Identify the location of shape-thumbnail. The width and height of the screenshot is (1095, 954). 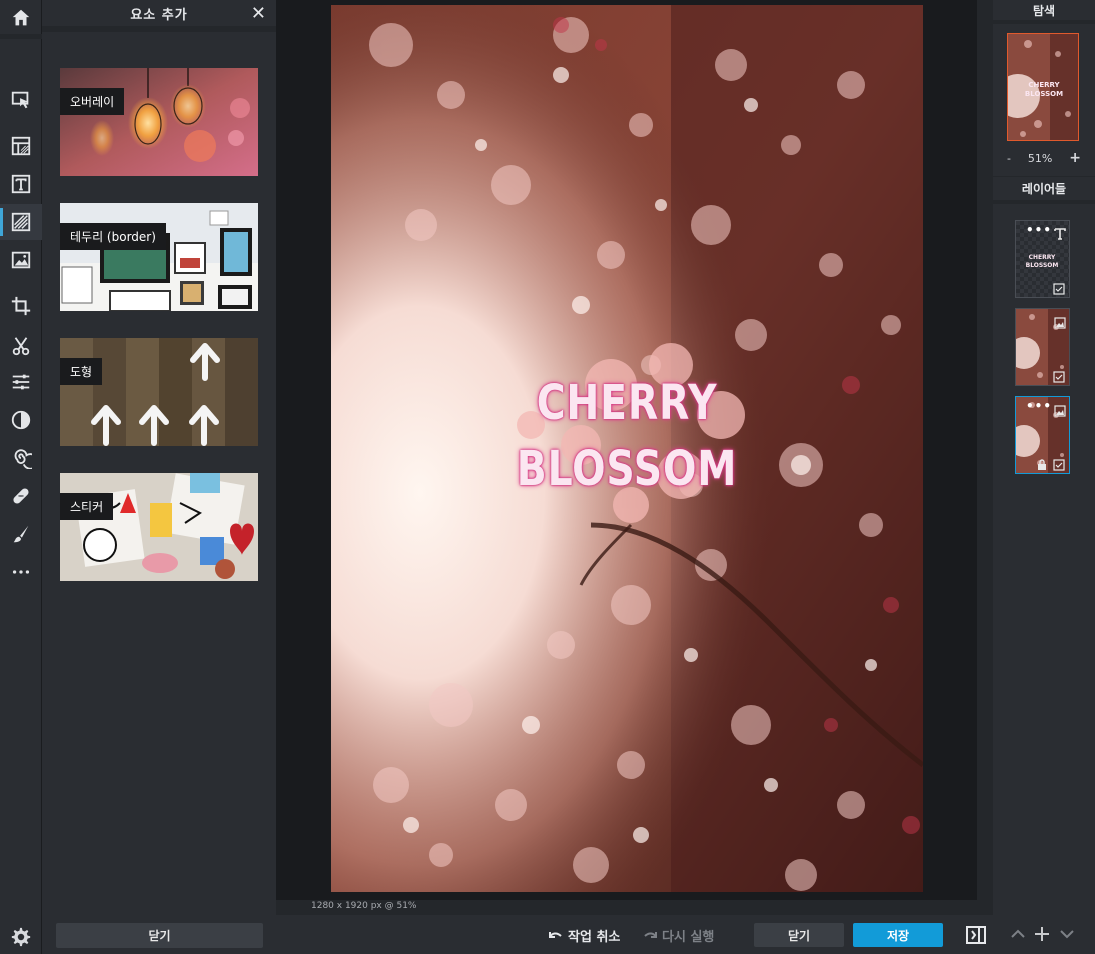
(159, 392).